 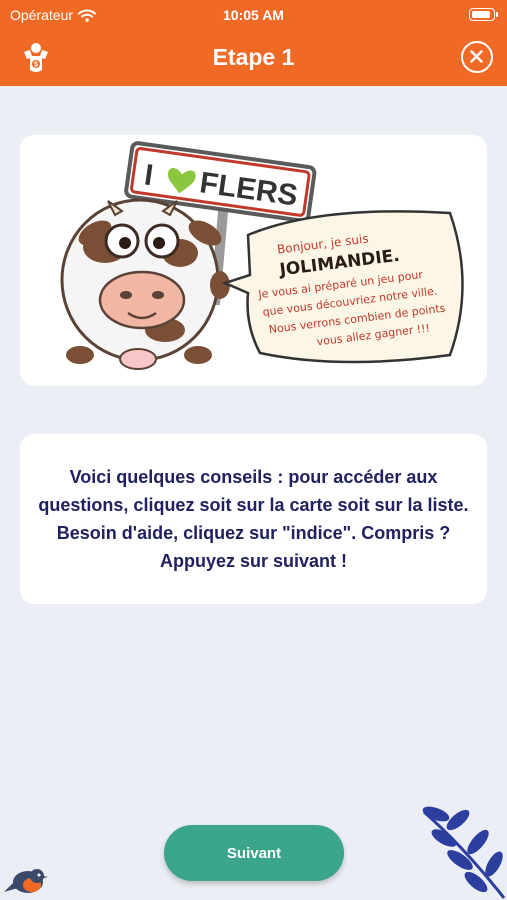 I want to click on status-time: 10:05 AM, so click(x=253, y=15).